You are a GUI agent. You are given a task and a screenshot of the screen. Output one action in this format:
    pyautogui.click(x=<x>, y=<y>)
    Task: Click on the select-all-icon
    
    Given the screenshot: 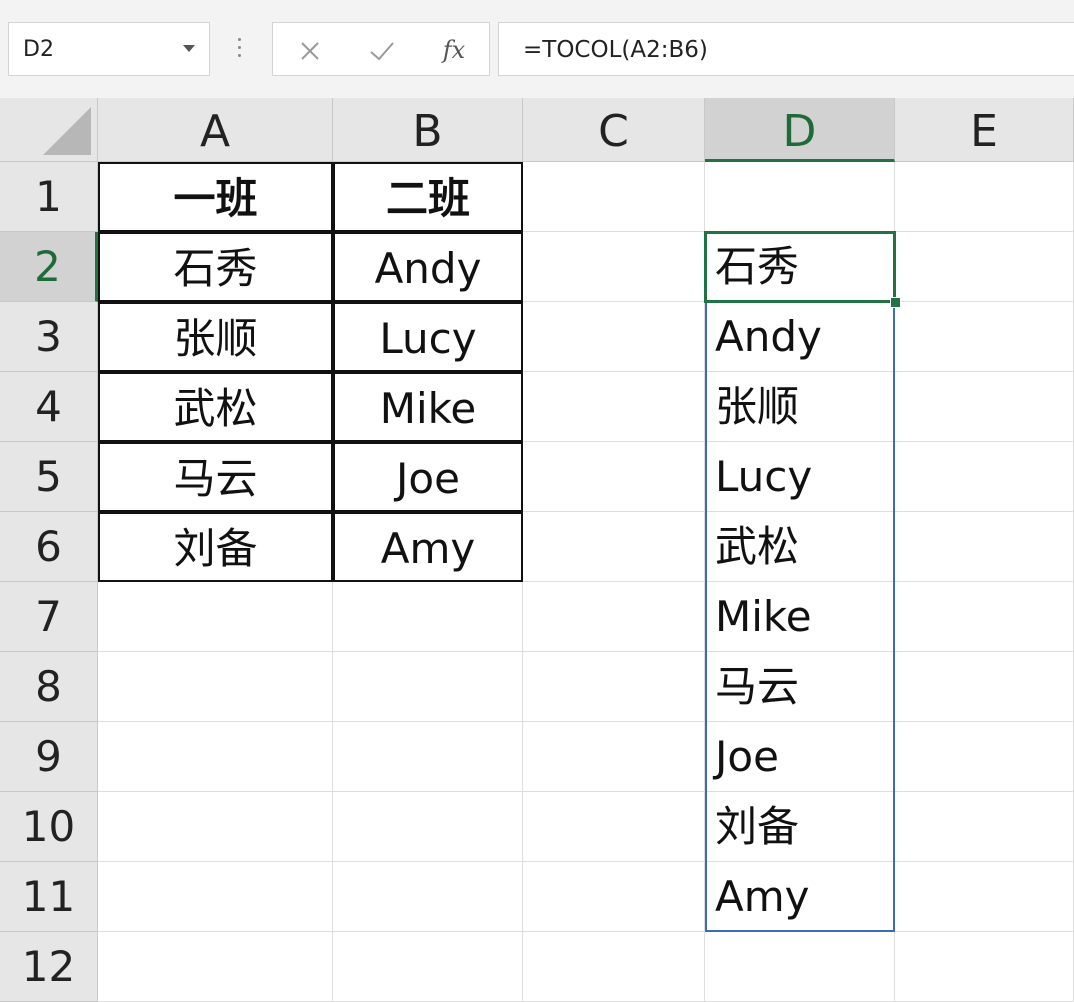 What is the action you would take?
    pyautogui.click(x=67, y=131)
    